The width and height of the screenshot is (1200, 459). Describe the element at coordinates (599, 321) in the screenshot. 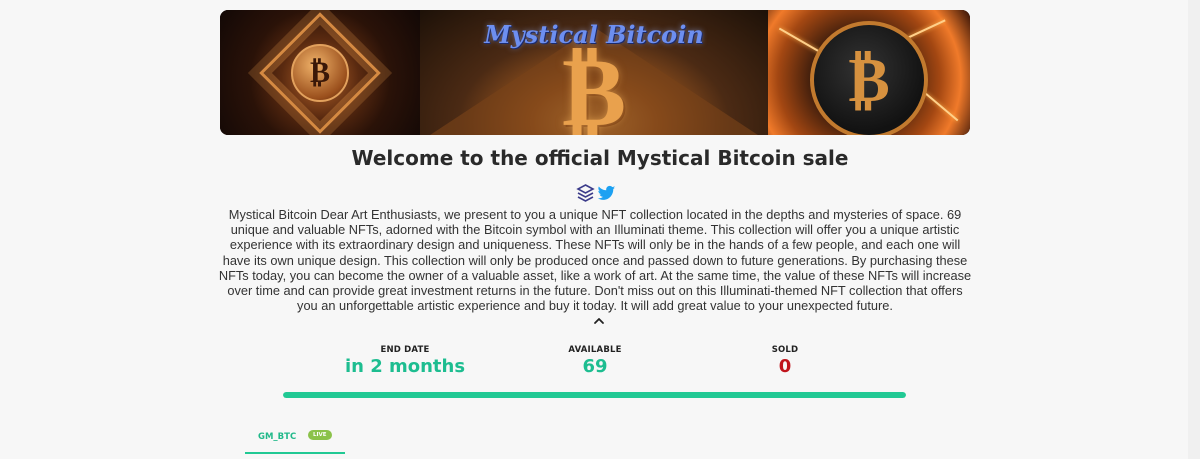

I see `chevron-up-icon` at that location.